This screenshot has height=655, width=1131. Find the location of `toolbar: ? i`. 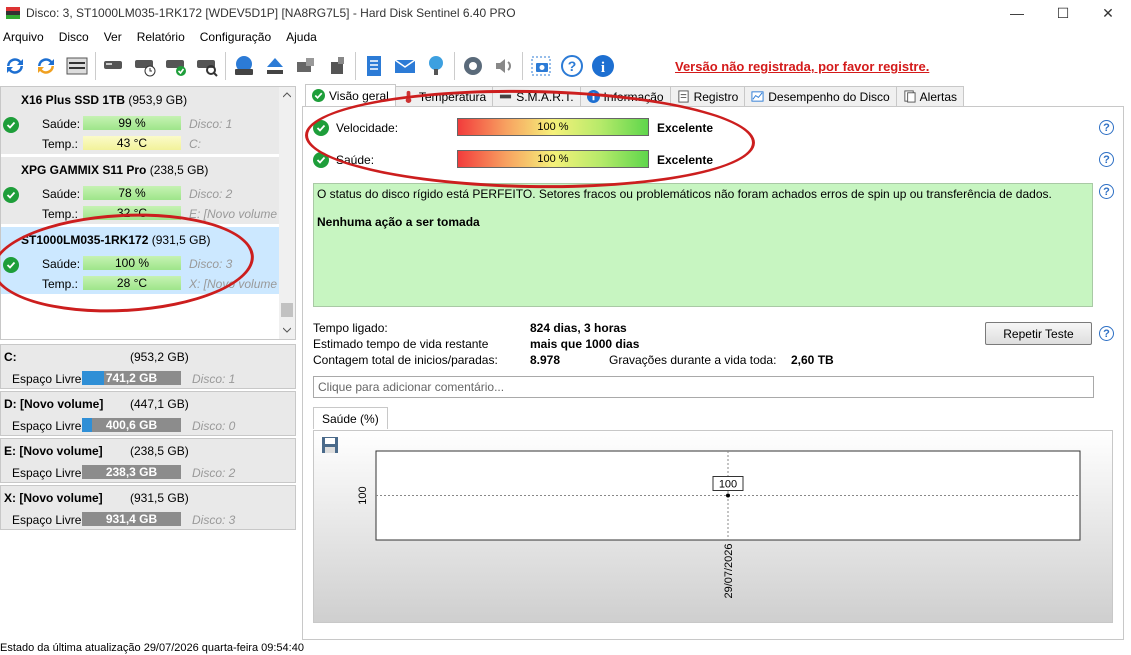

toolbar: ? i is located at coordinates (565, 66).